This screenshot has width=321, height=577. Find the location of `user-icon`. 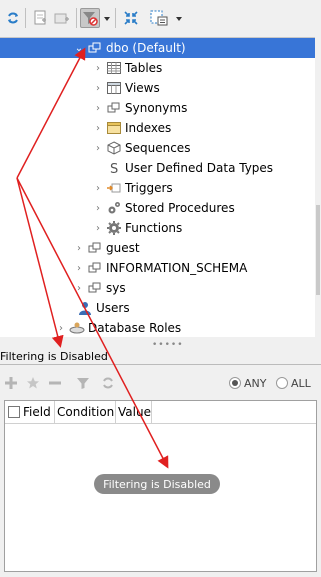

user-icon is located at coordinates (85, 308).